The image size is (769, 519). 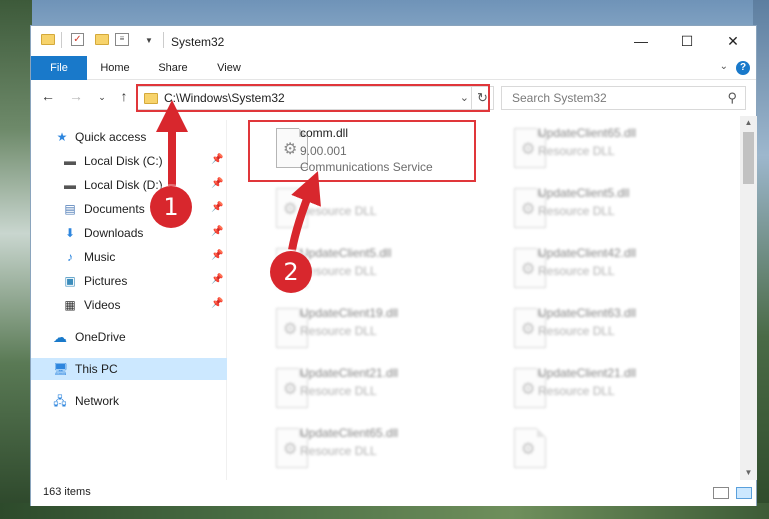 I want to click on tab-file: File, so click(x=59, y=68).